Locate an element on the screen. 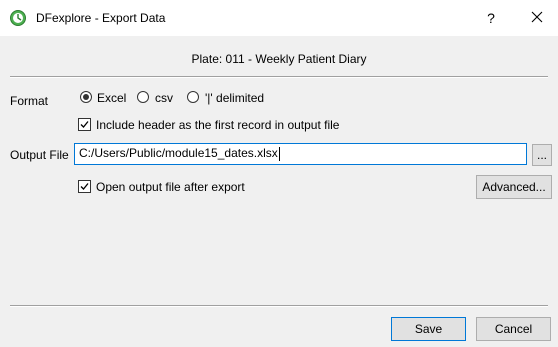 The image size is (558, 347). window-title: DFexplore - Export Data is located at coordinates (101, 18).